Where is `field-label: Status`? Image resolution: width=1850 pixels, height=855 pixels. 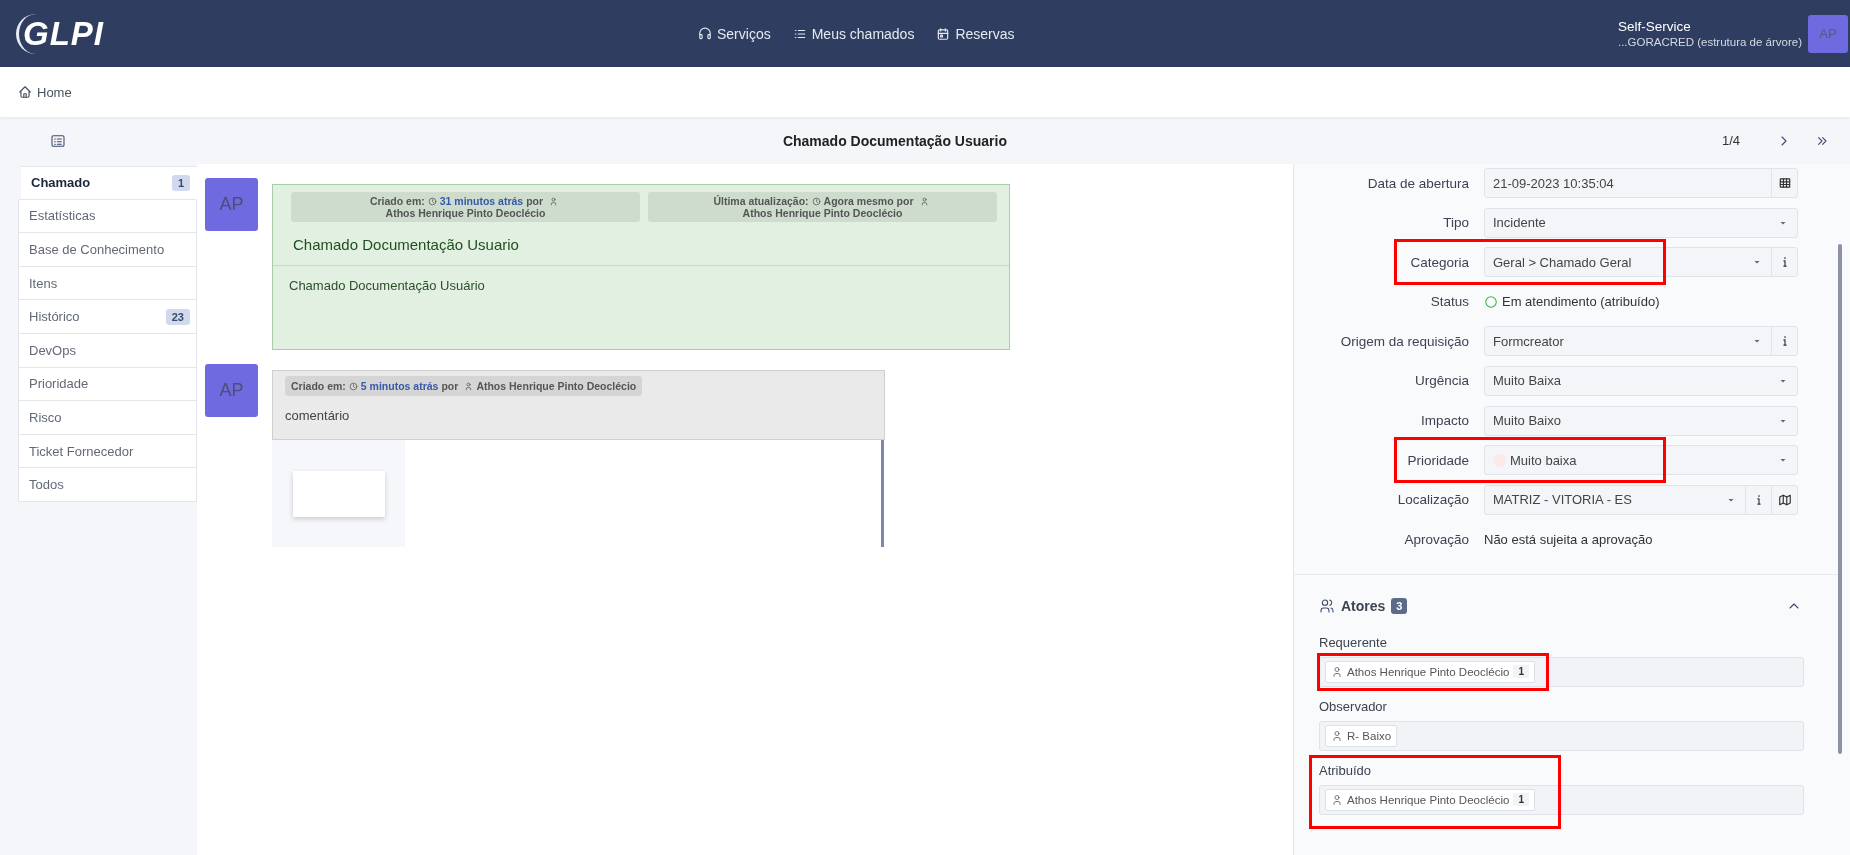 field-label: Status is located at coordinates (1449, 302).